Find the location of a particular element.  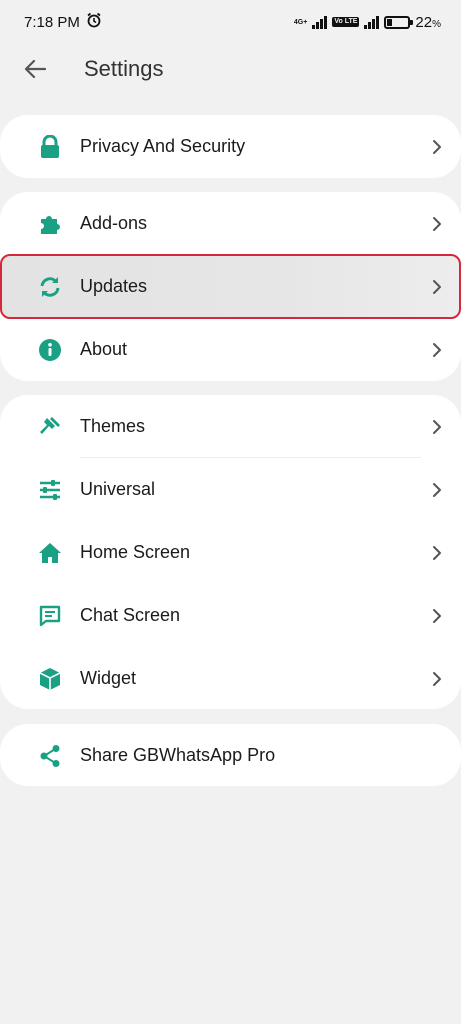

settings-item-addons: Add-ons is located at coordinates (230, 223).